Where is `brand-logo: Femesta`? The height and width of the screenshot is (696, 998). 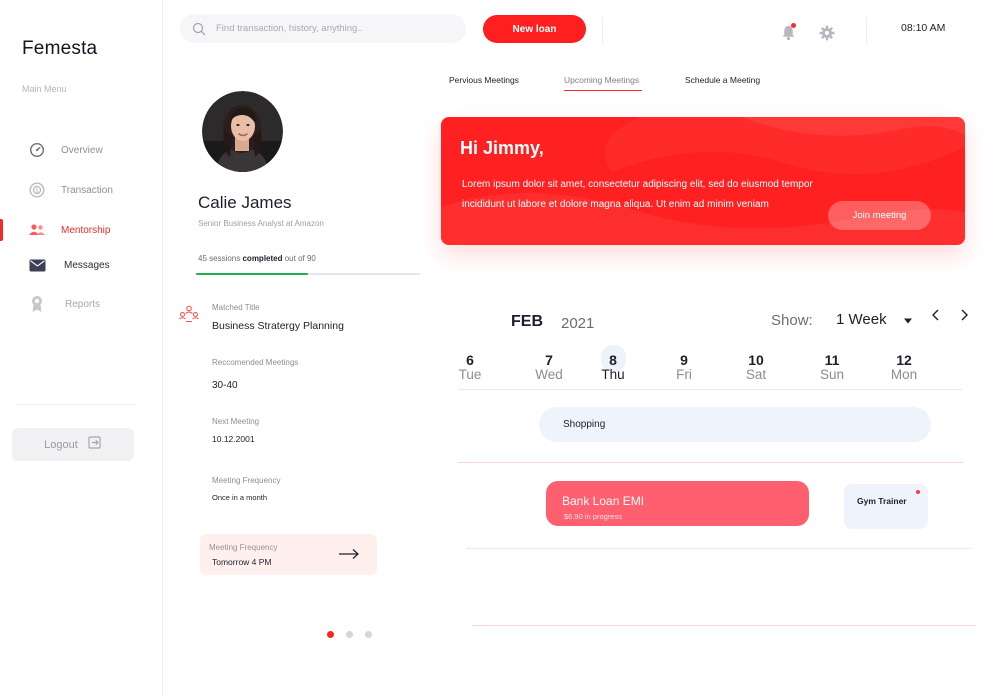 brand-logo: Femesta is located at coordinates (60, 48).